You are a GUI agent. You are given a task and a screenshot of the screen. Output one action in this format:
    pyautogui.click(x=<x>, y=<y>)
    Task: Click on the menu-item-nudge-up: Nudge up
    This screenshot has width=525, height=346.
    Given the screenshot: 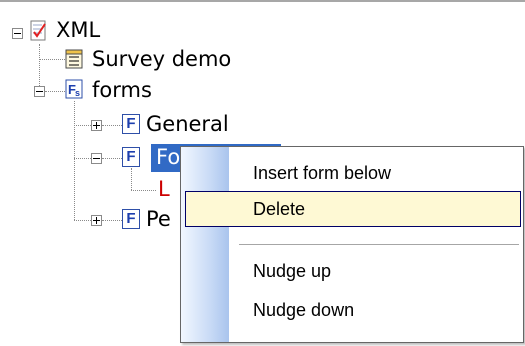 What is the action you would take?
    pyautogui.click(x=292, y=271)
    